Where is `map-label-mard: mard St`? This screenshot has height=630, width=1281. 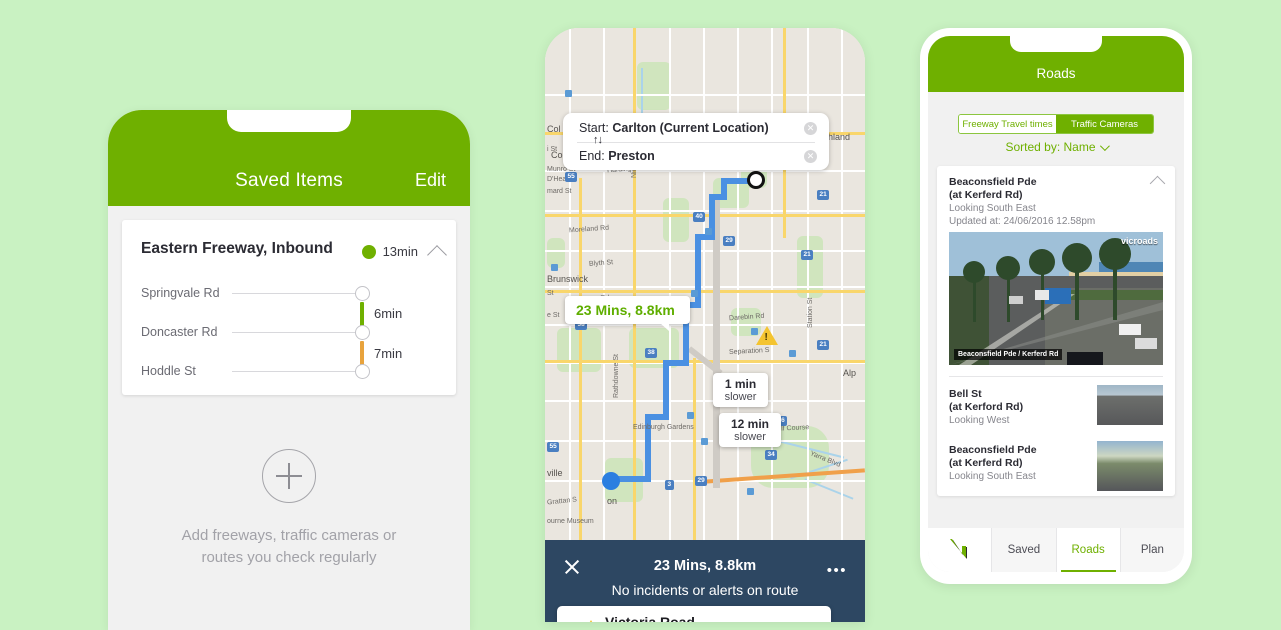
map-label-mard: mard St is located at coordinates (559, 191).